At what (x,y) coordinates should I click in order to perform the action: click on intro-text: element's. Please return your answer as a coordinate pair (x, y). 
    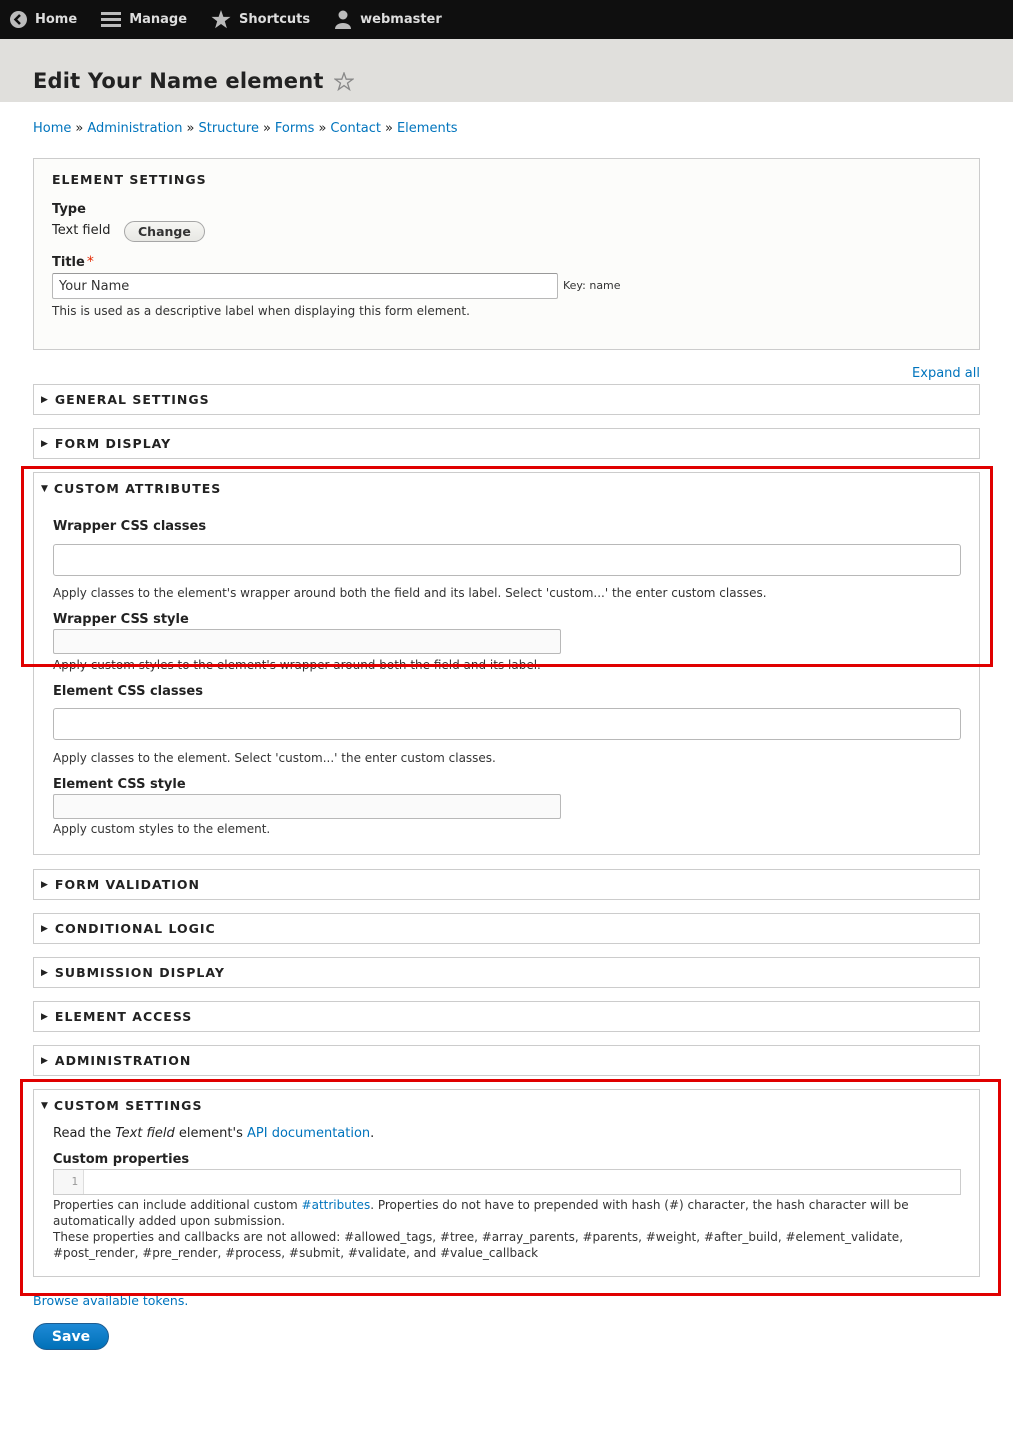
    Looking at the image, I should click on (210, 1133).